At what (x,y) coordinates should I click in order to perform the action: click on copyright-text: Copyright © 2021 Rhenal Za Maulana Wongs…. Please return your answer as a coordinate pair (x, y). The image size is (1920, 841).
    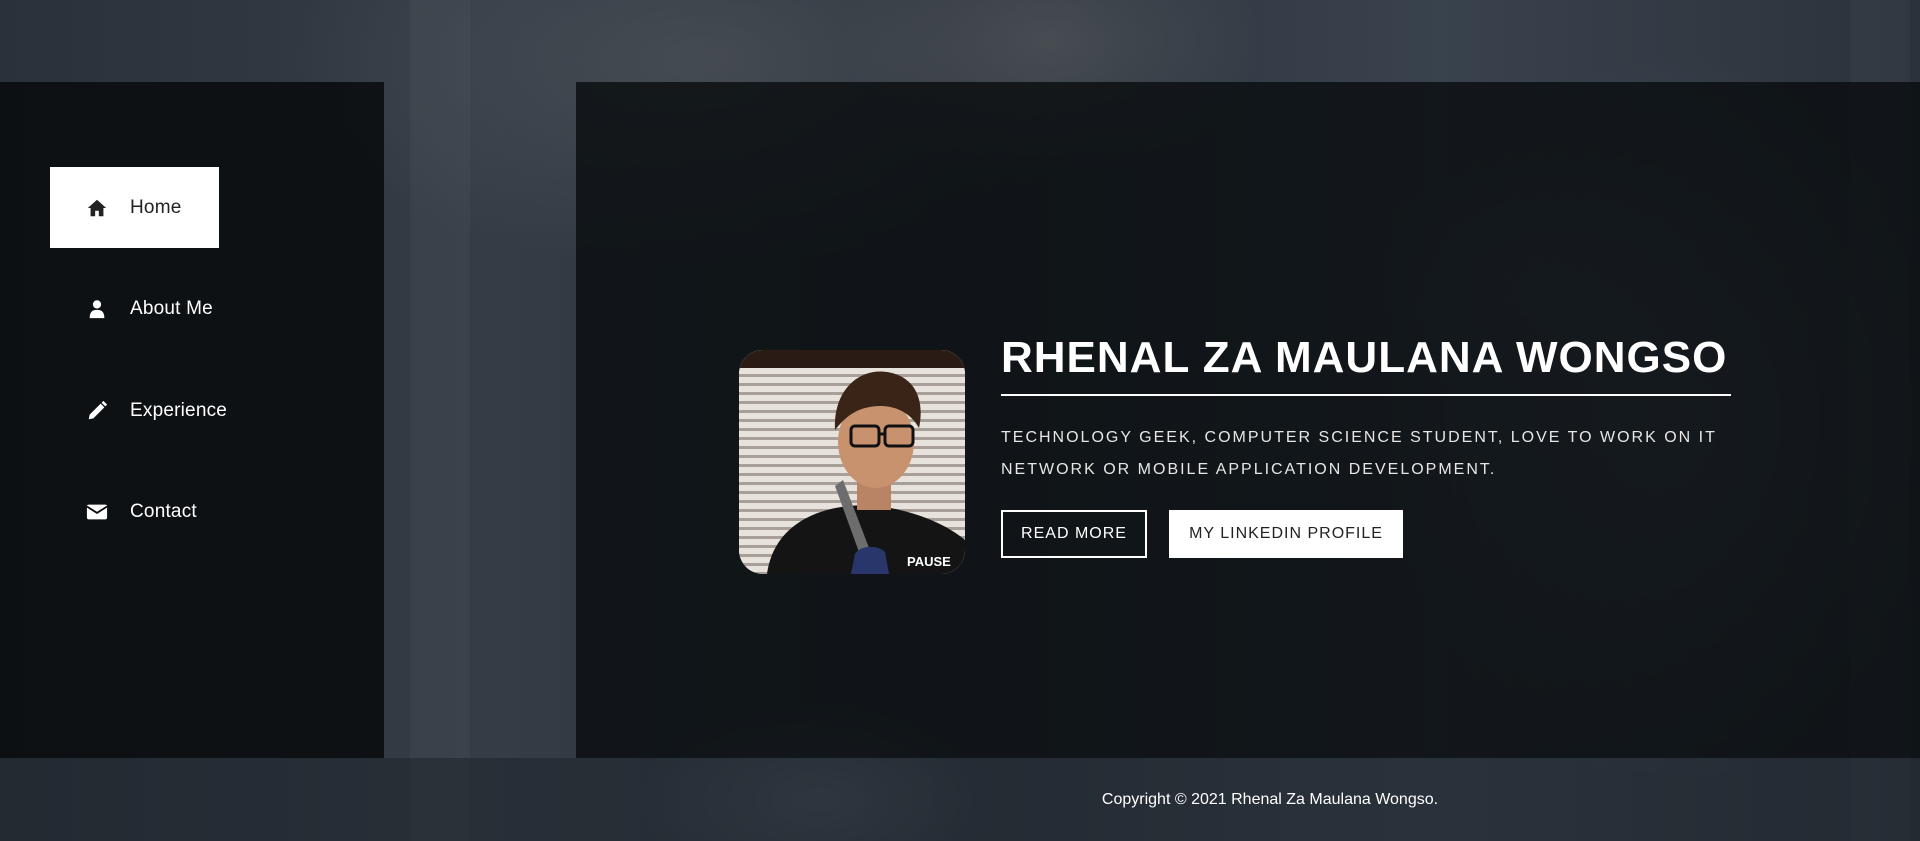
    Looking at the image, I should click on (1270, 799).